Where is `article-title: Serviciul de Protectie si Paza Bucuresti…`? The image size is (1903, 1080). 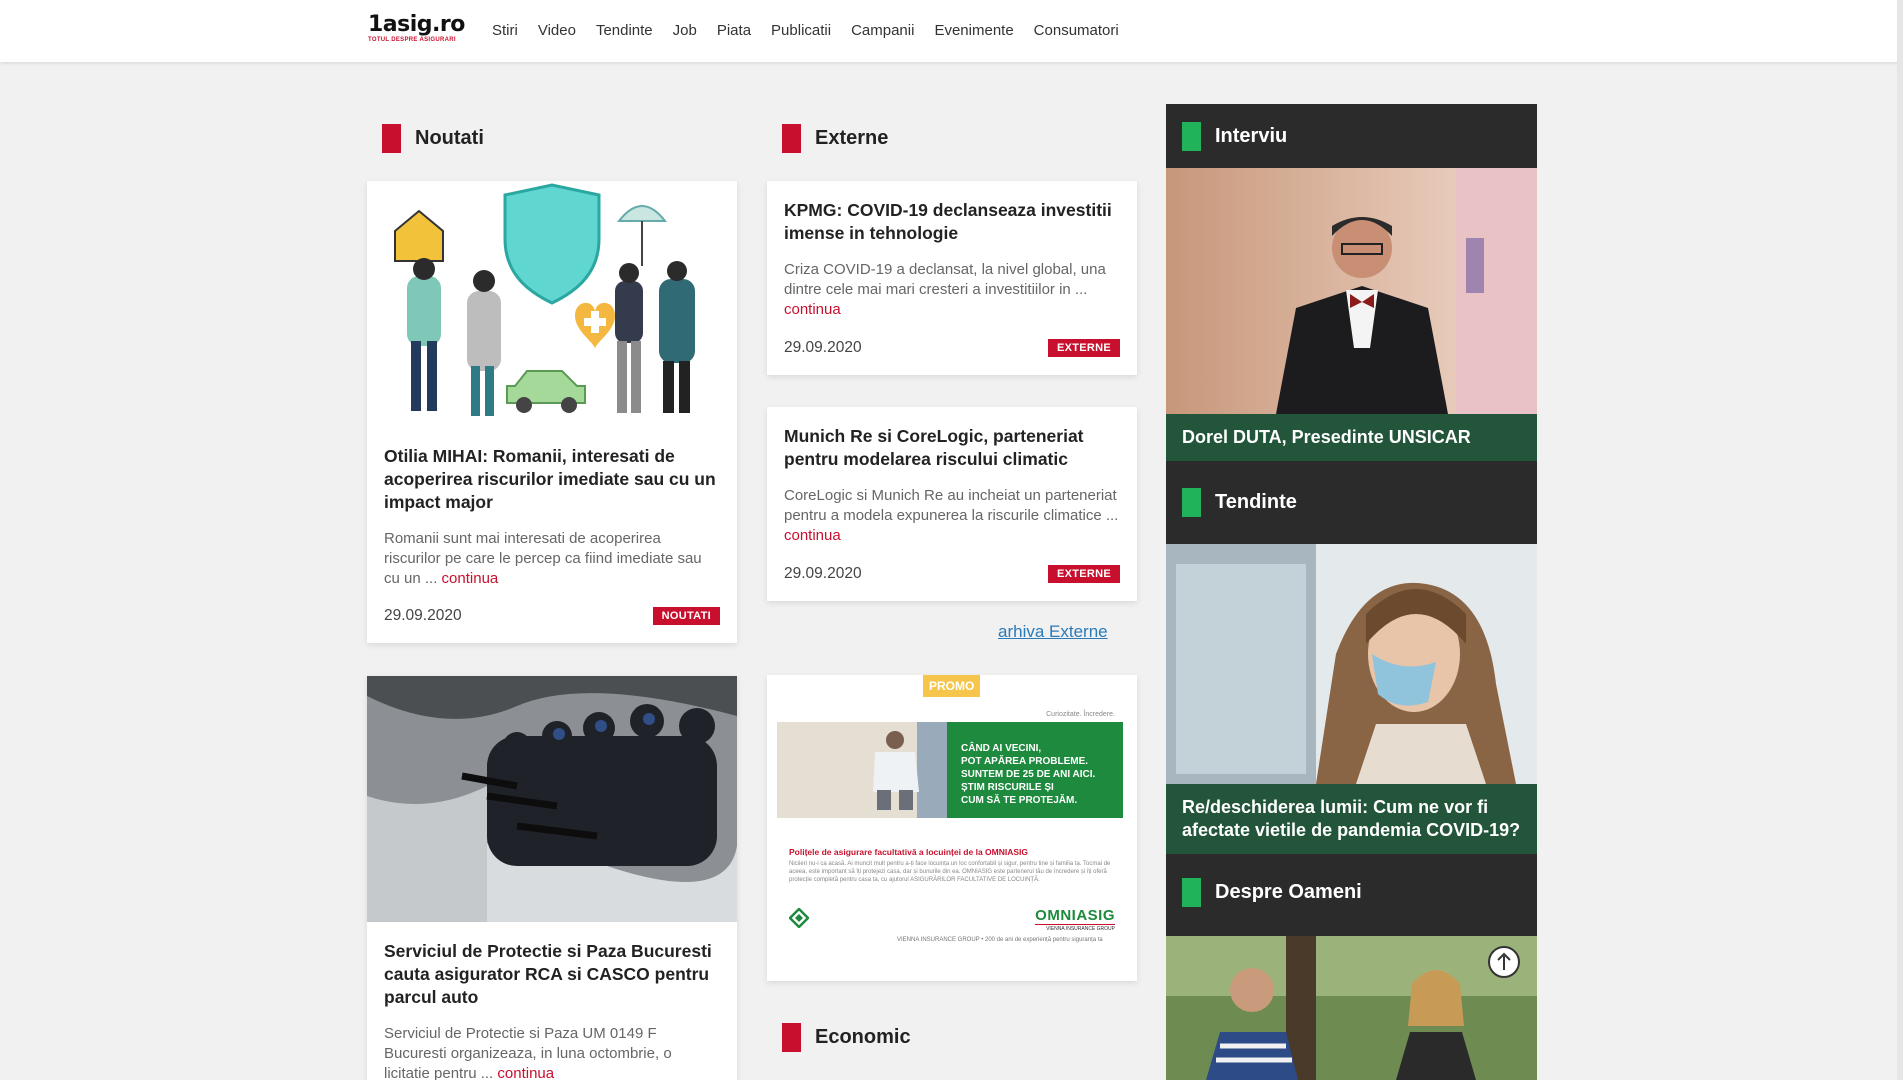 article-title: Serviciul de Protectie si Paza Bucuresti… is located at coordinates (552, 974).